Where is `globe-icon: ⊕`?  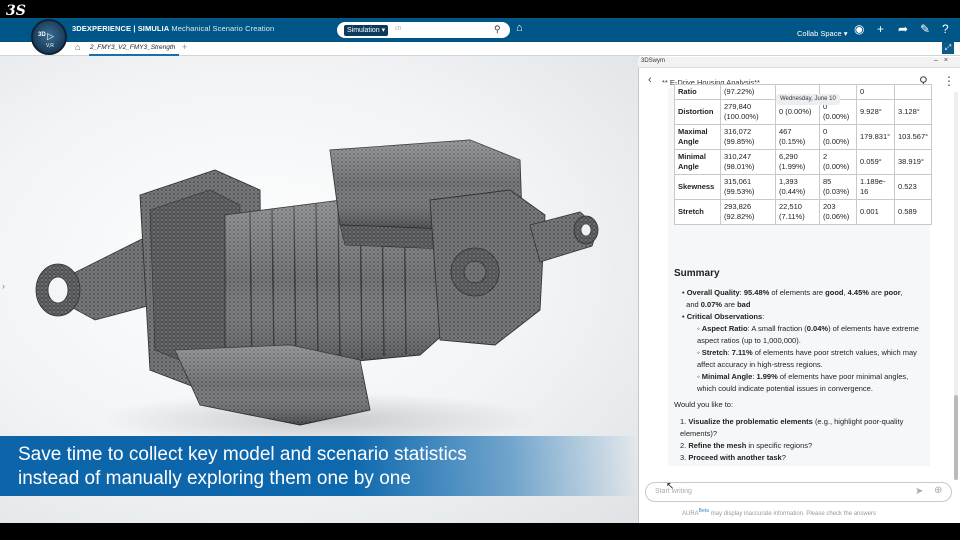
globe-icon: ⊕ is located at coordinates (938, 490).